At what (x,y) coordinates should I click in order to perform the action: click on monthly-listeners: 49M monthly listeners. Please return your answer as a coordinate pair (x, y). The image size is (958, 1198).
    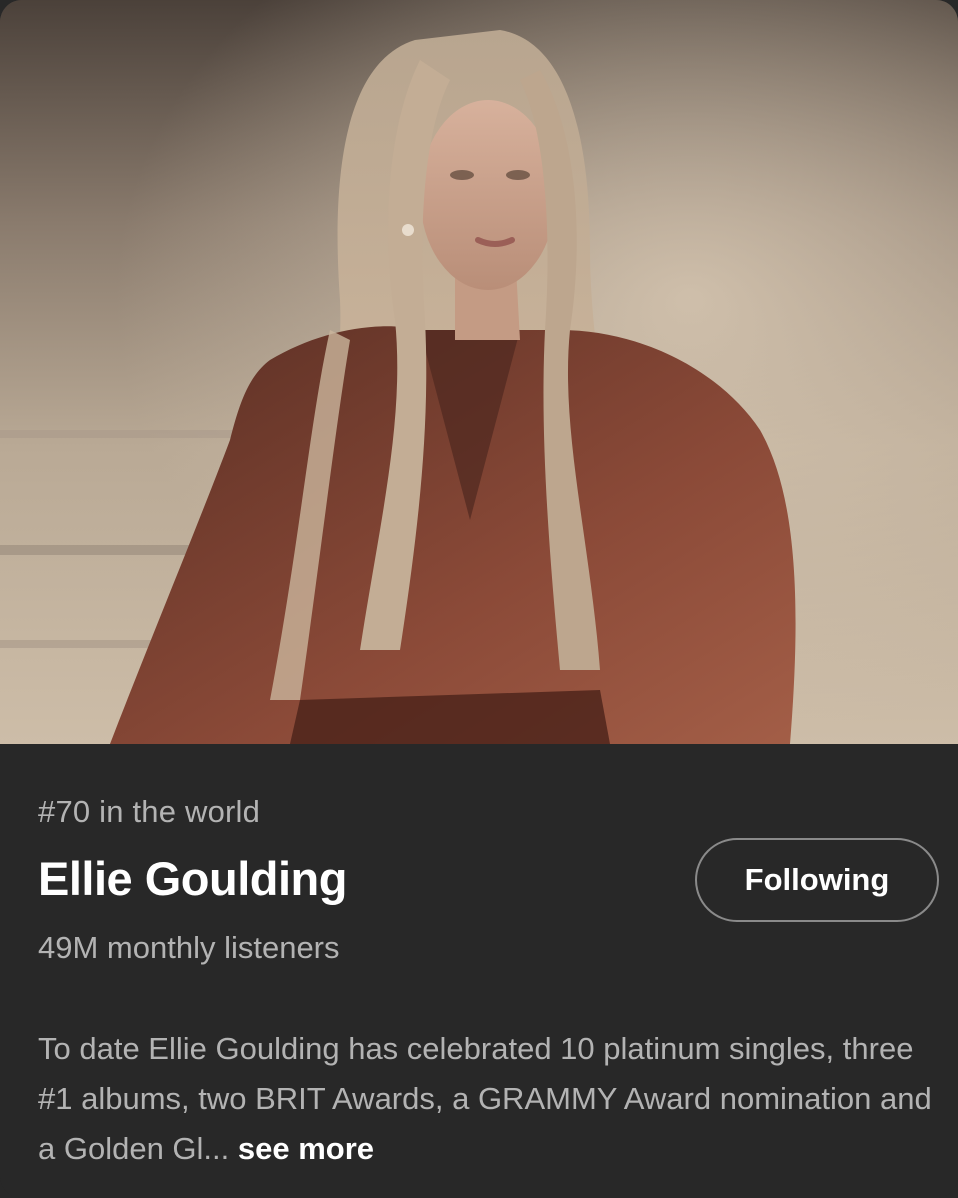
    Looking at the image, I should click on (189, 947).